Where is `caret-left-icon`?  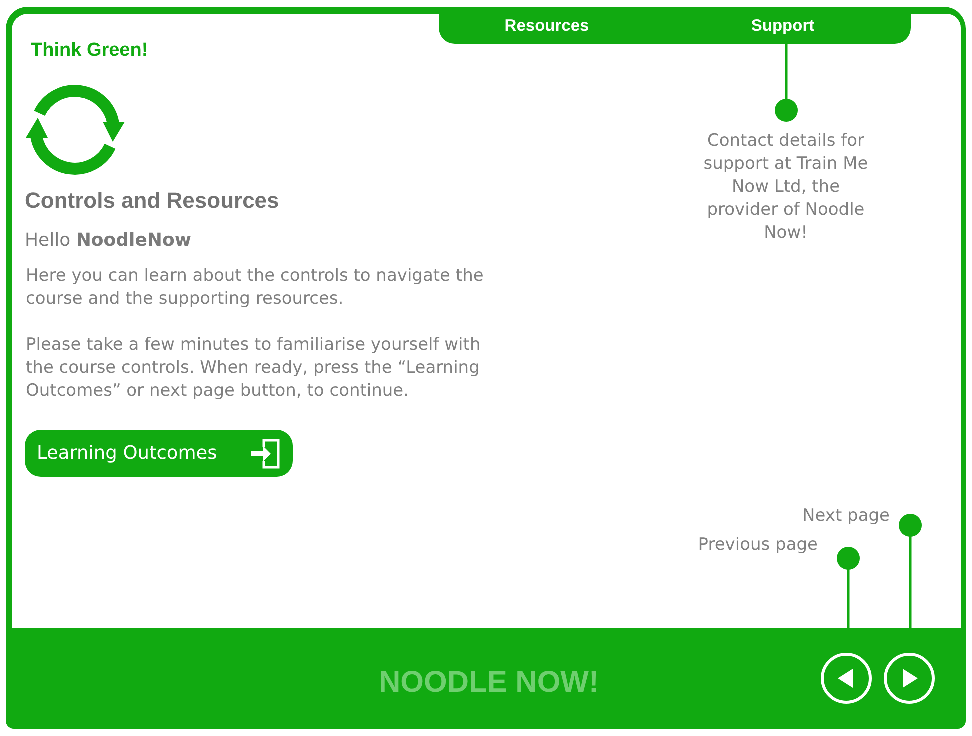
caret-left-icon is located at coordinates (845, 678).